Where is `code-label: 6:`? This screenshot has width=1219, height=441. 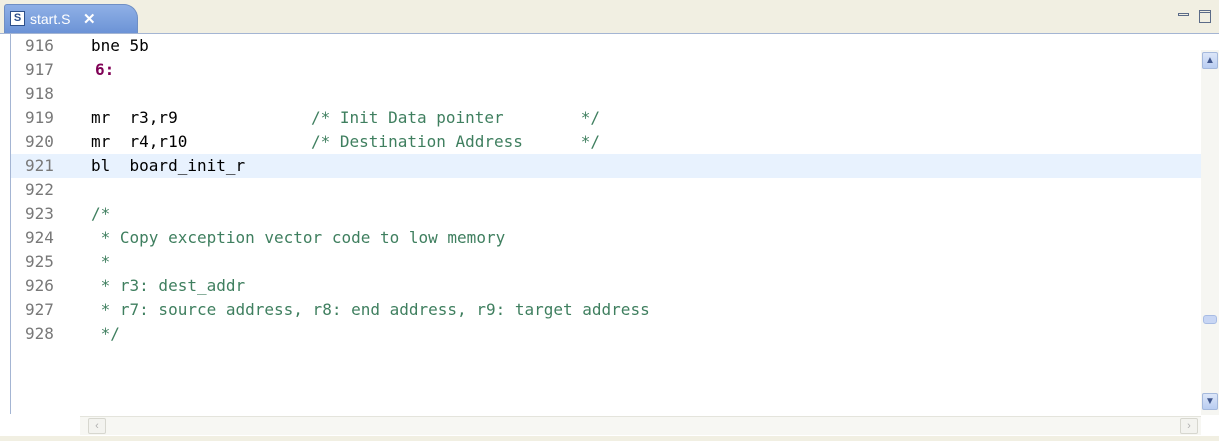 code-label: 6: is located at coordinates (105, 69).